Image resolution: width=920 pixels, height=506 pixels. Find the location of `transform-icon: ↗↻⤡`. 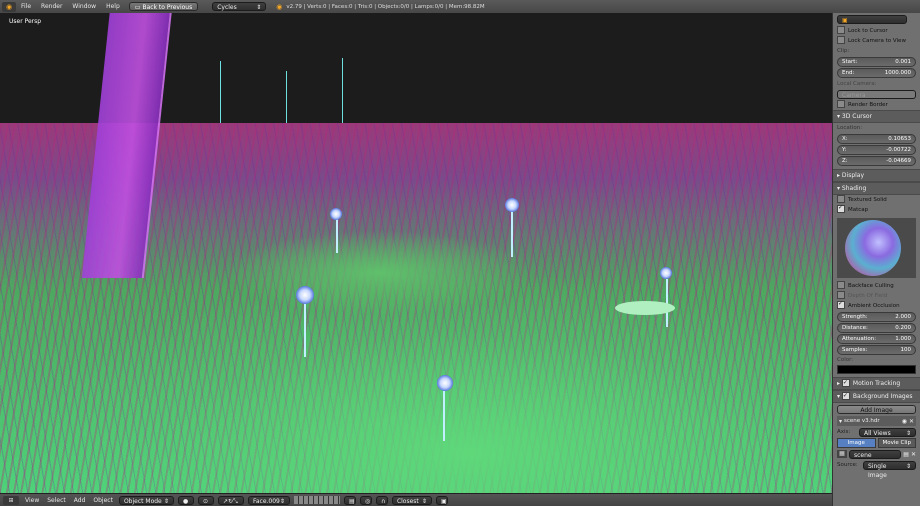

transform-icon: ↗↻⤡ is located at coordinates (230, 501).